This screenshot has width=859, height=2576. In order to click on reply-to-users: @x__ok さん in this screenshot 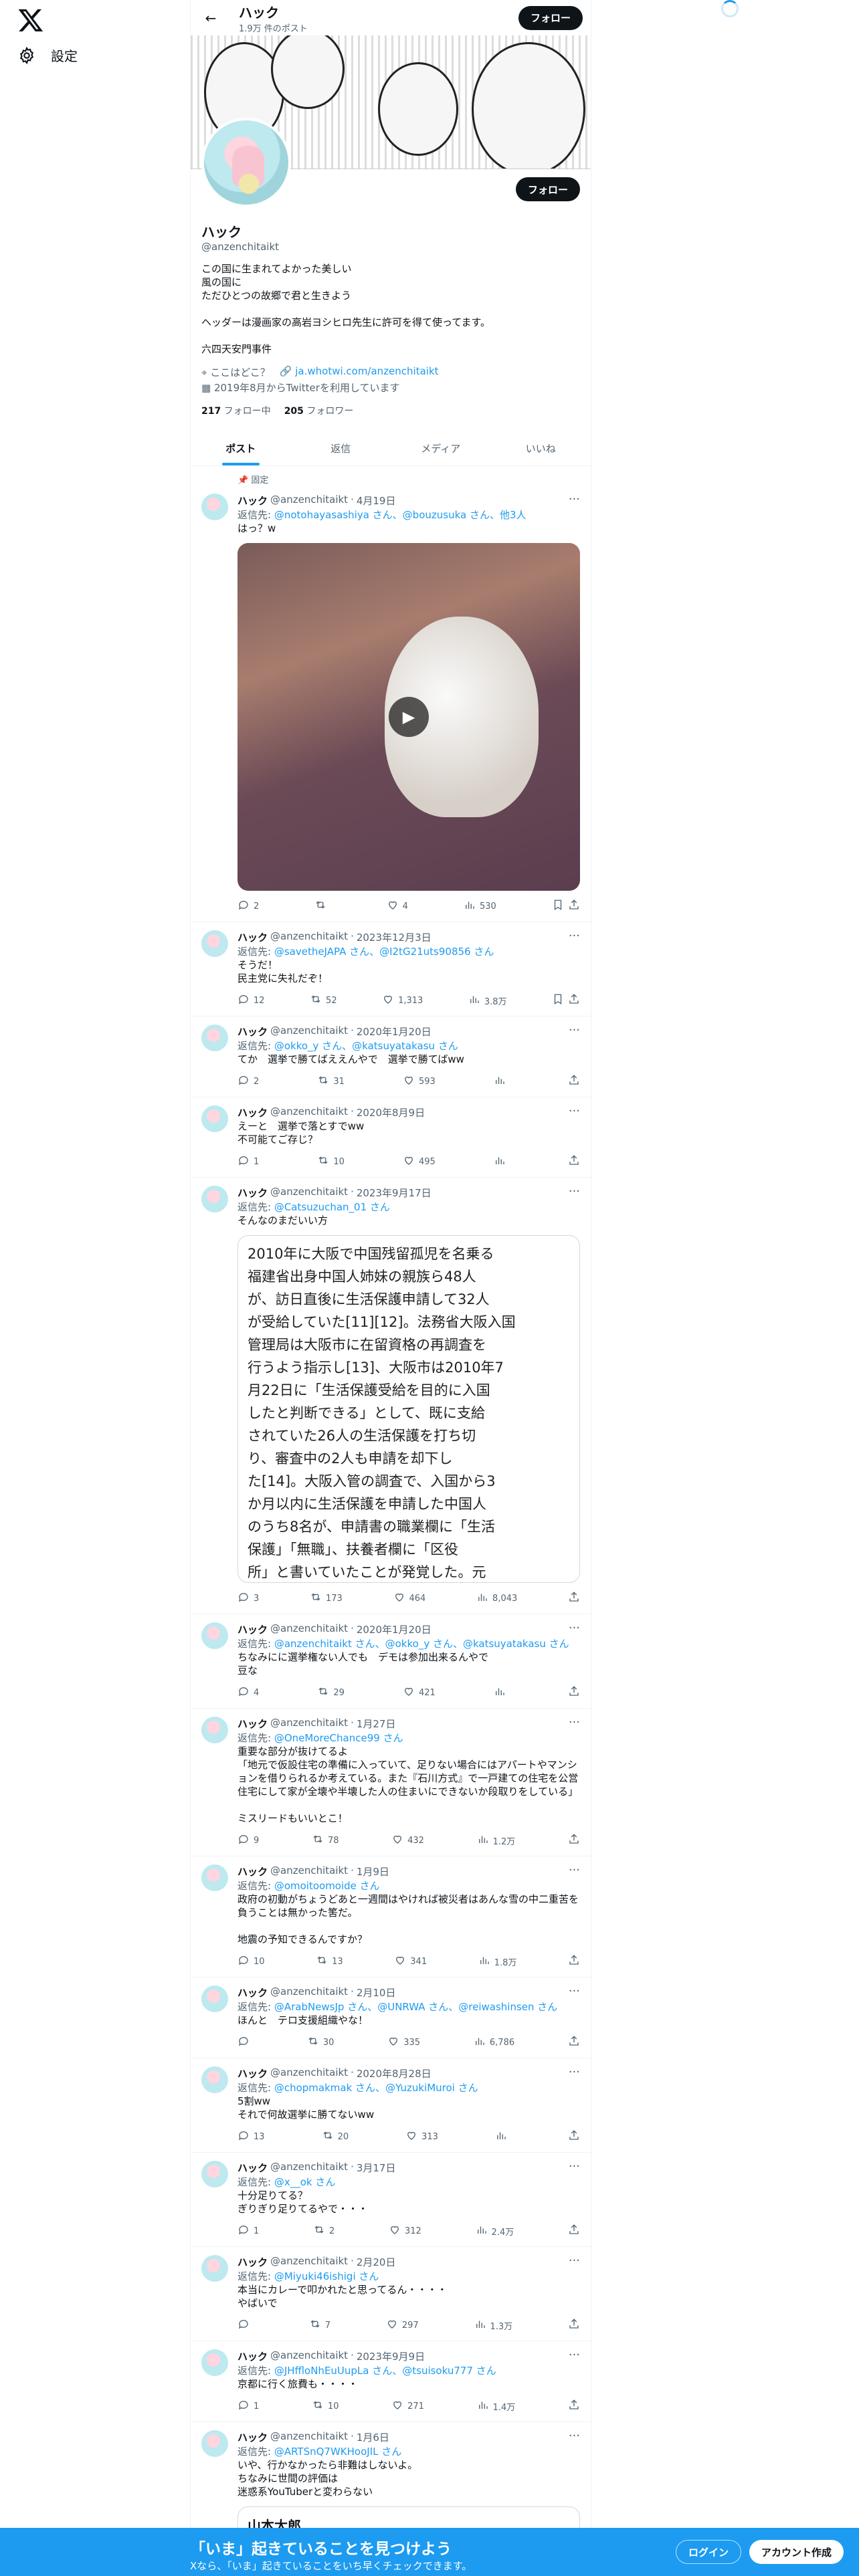, I will do `click(305, 2182)`.